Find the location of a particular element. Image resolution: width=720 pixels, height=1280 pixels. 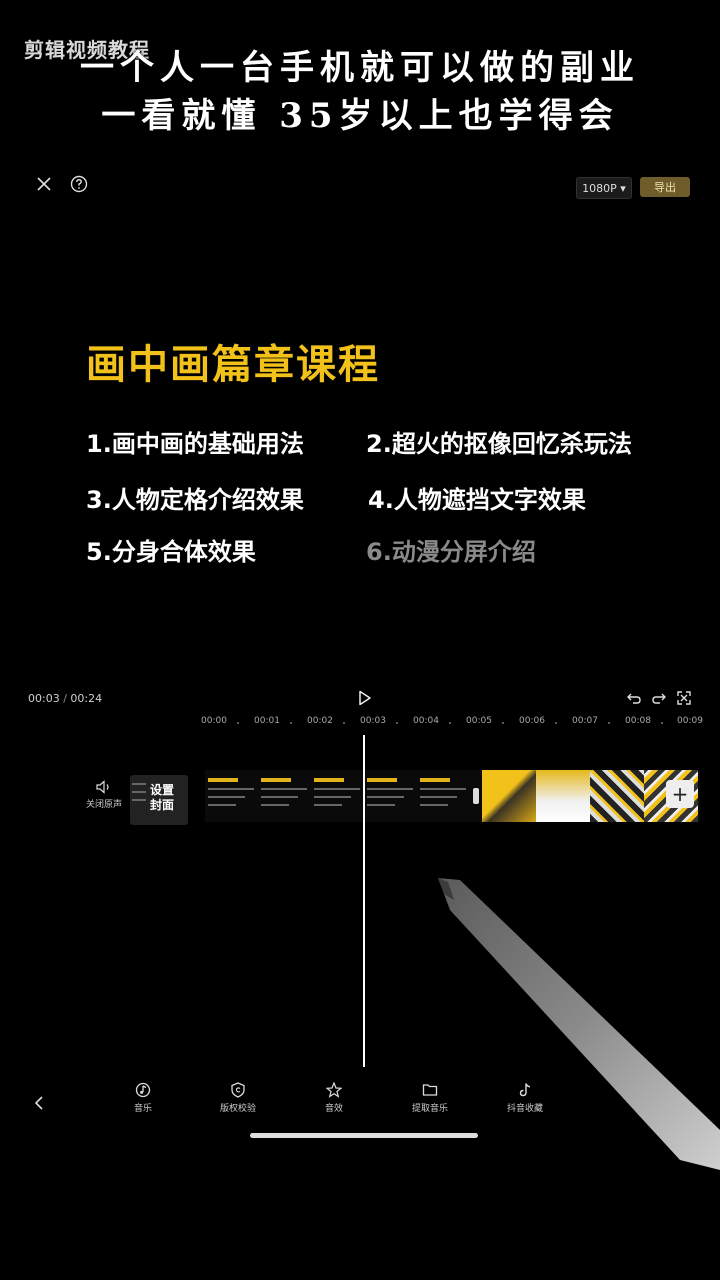

fullscreen-icon is located at coordinates (684, 698).